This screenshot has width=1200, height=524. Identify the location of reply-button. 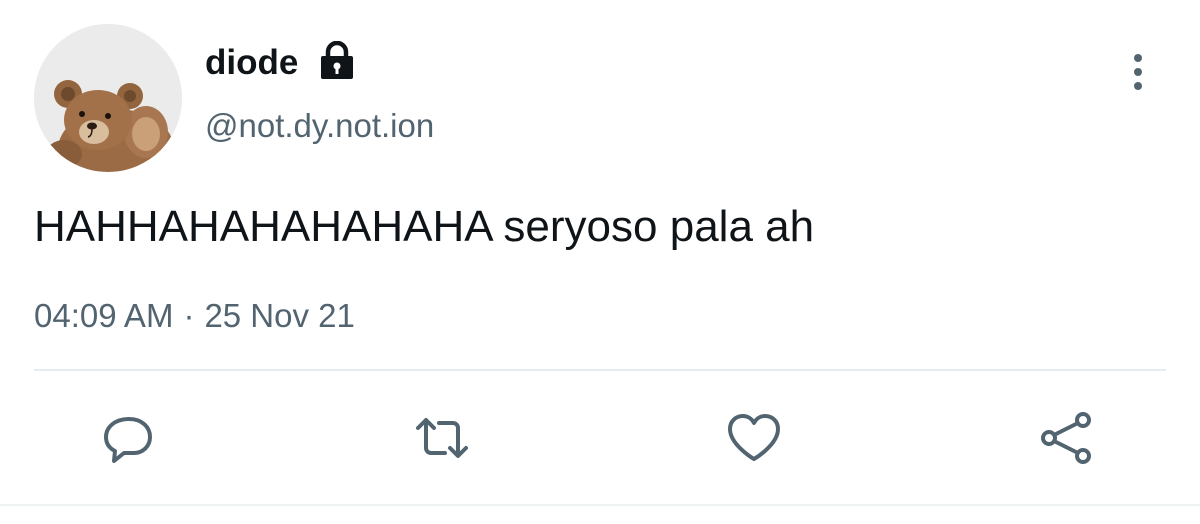
(128, 438).